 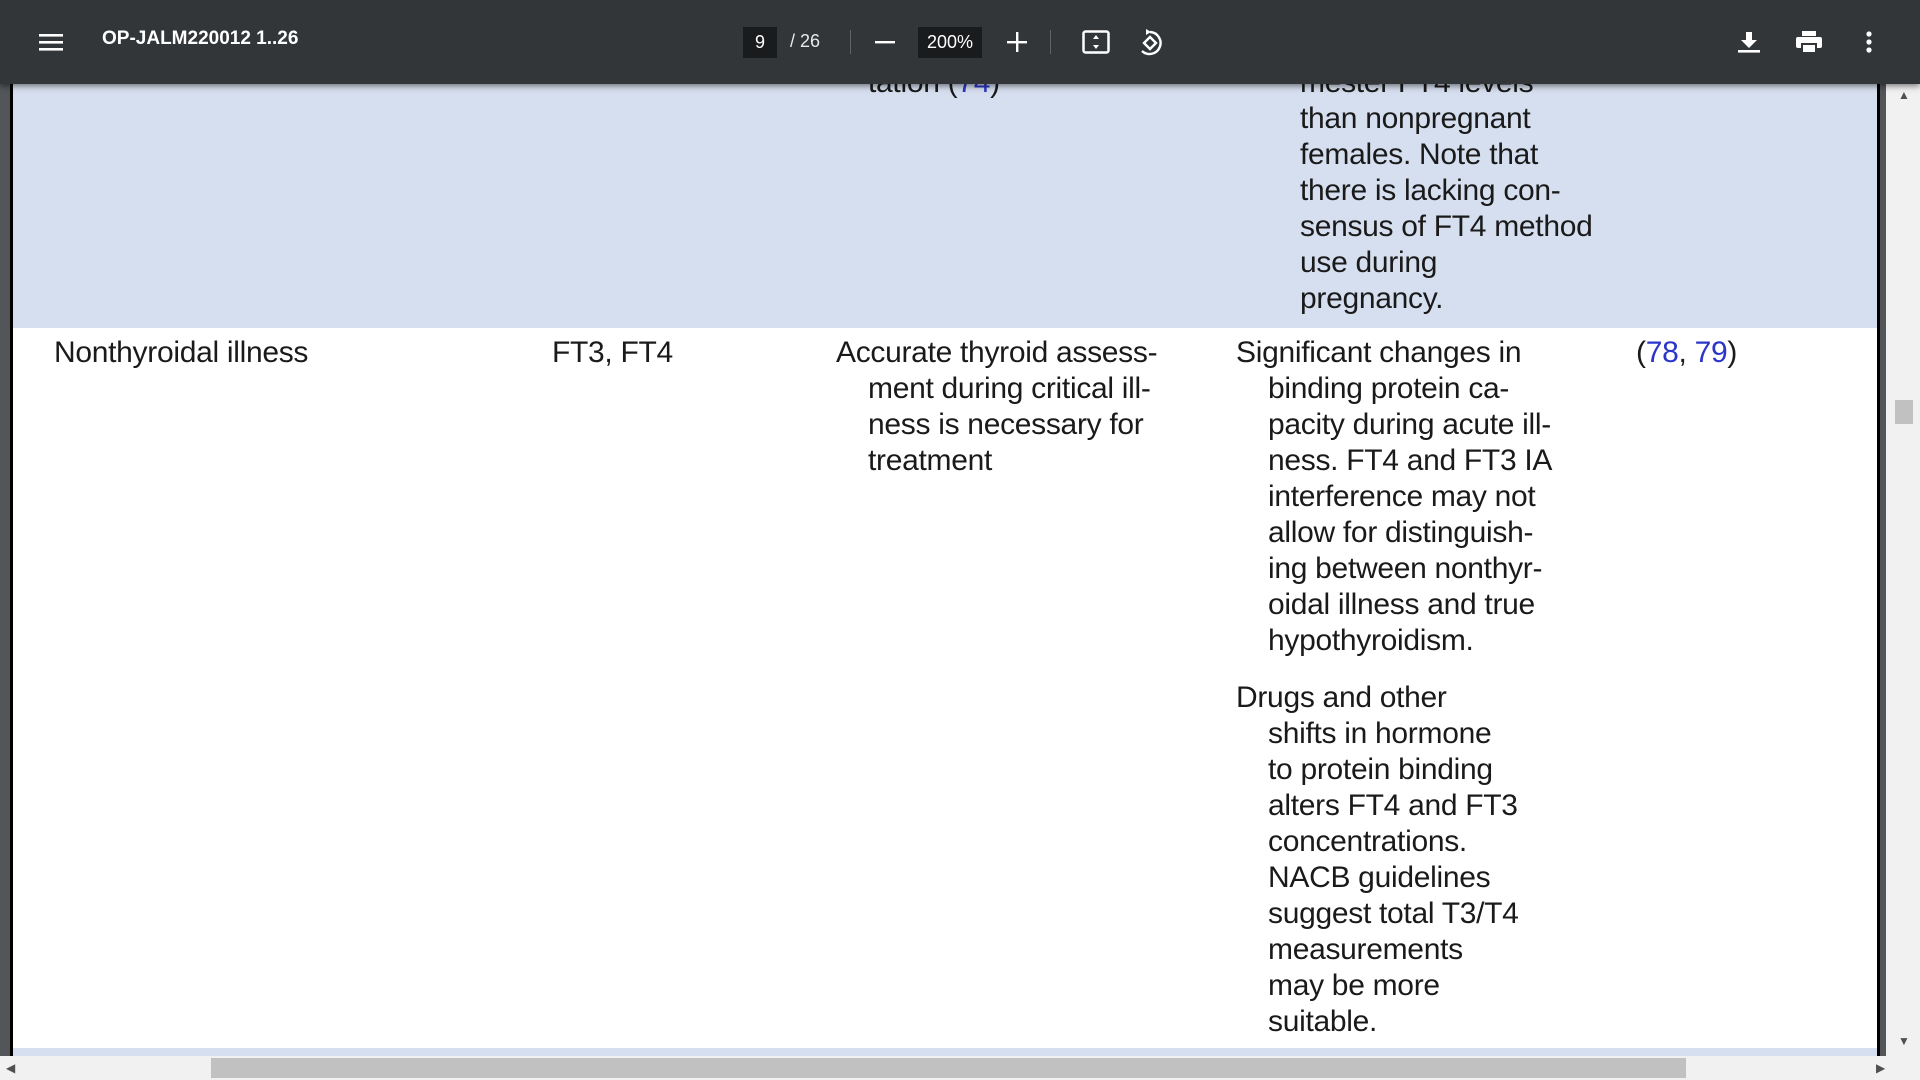 What do you see at coordinates (1401, 604) in the screenshot?
I see `cell-line: oidal illness and true` at bounding box center [1401, 604].